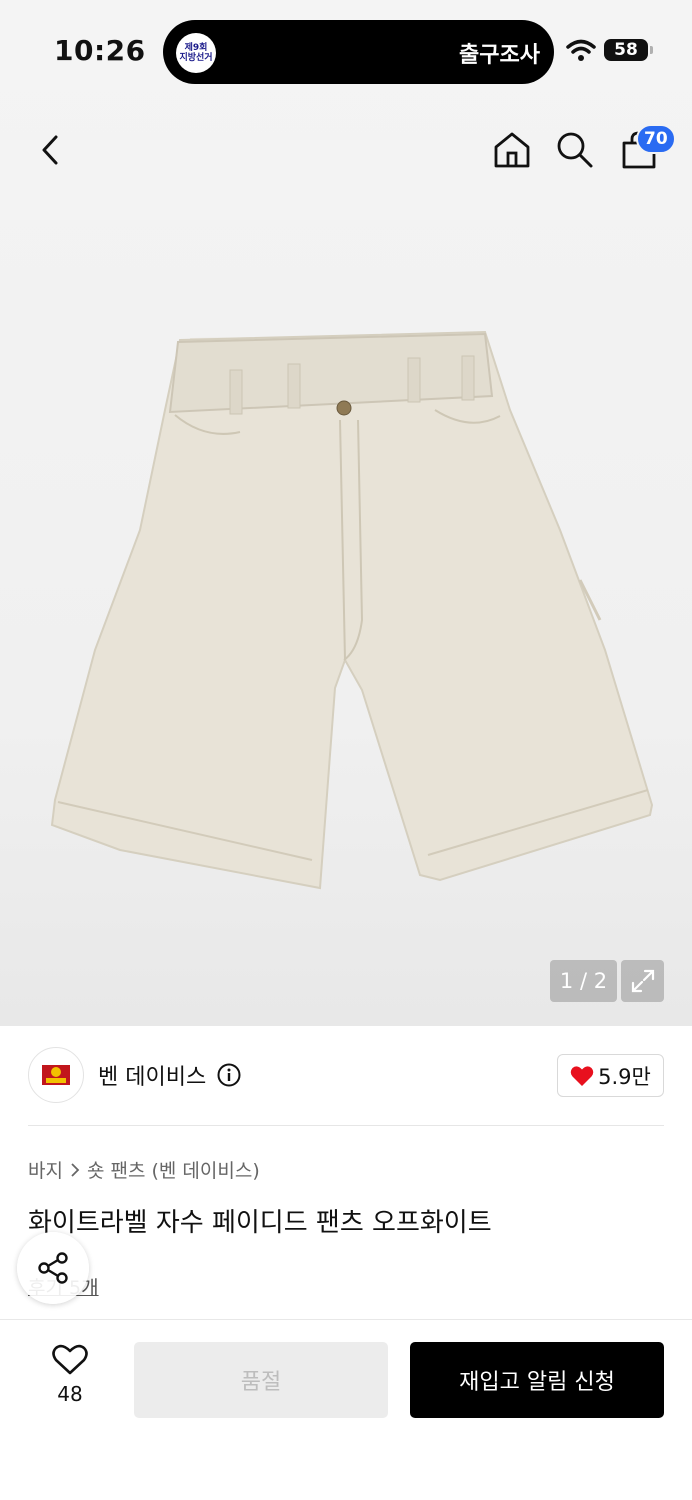  I want to click on brand-name: 벤 데이비스, so click(152, 1075).